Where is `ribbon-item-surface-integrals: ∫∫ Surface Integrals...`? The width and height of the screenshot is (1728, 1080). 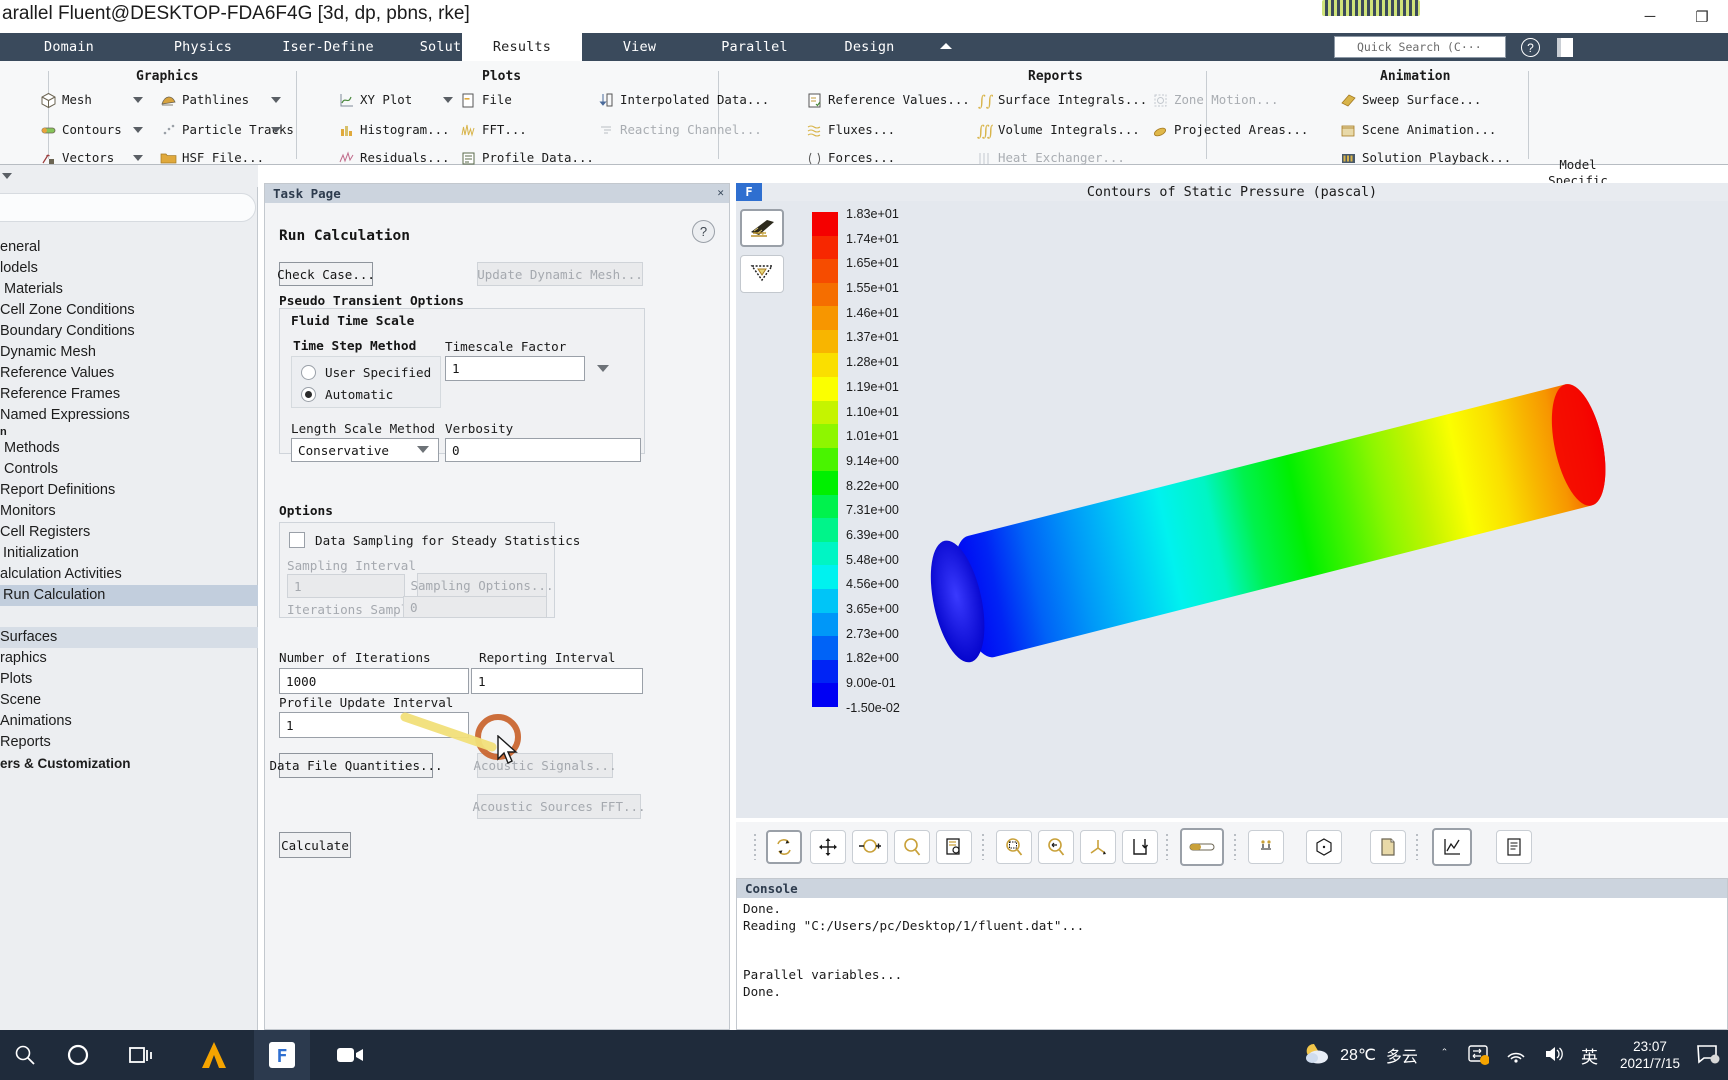
ribbon-item-surface-integrals: ∫∫ Surface Integrals... is located at coordinates (1061, 100).